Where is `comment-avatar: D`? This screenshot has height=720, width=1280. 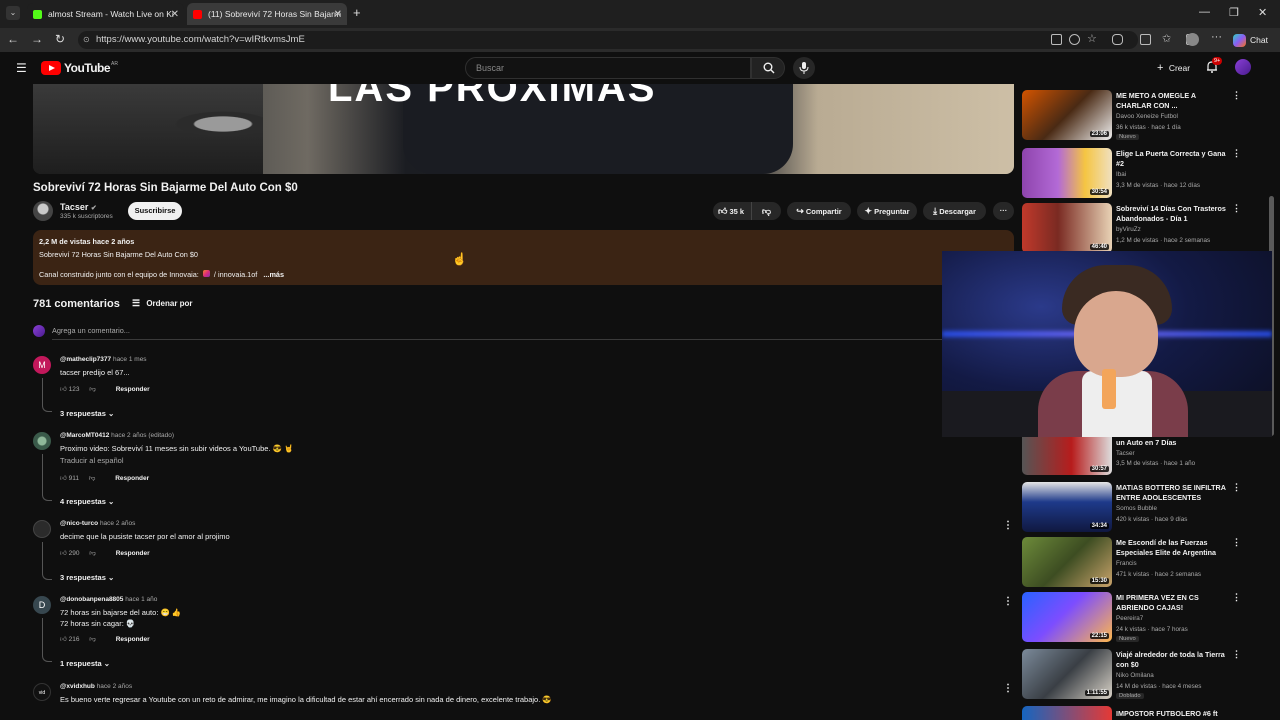 comment-avatar: D is located at coordinates (42, 605).